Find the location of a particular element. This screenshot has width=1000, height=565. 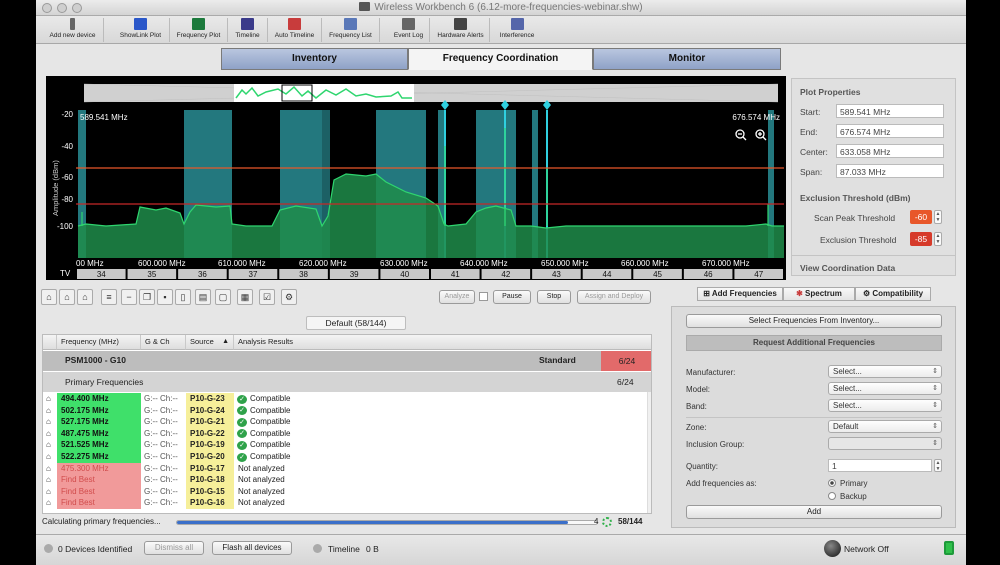

tab-inventory: Inventory is located at coordinates (314, 59).